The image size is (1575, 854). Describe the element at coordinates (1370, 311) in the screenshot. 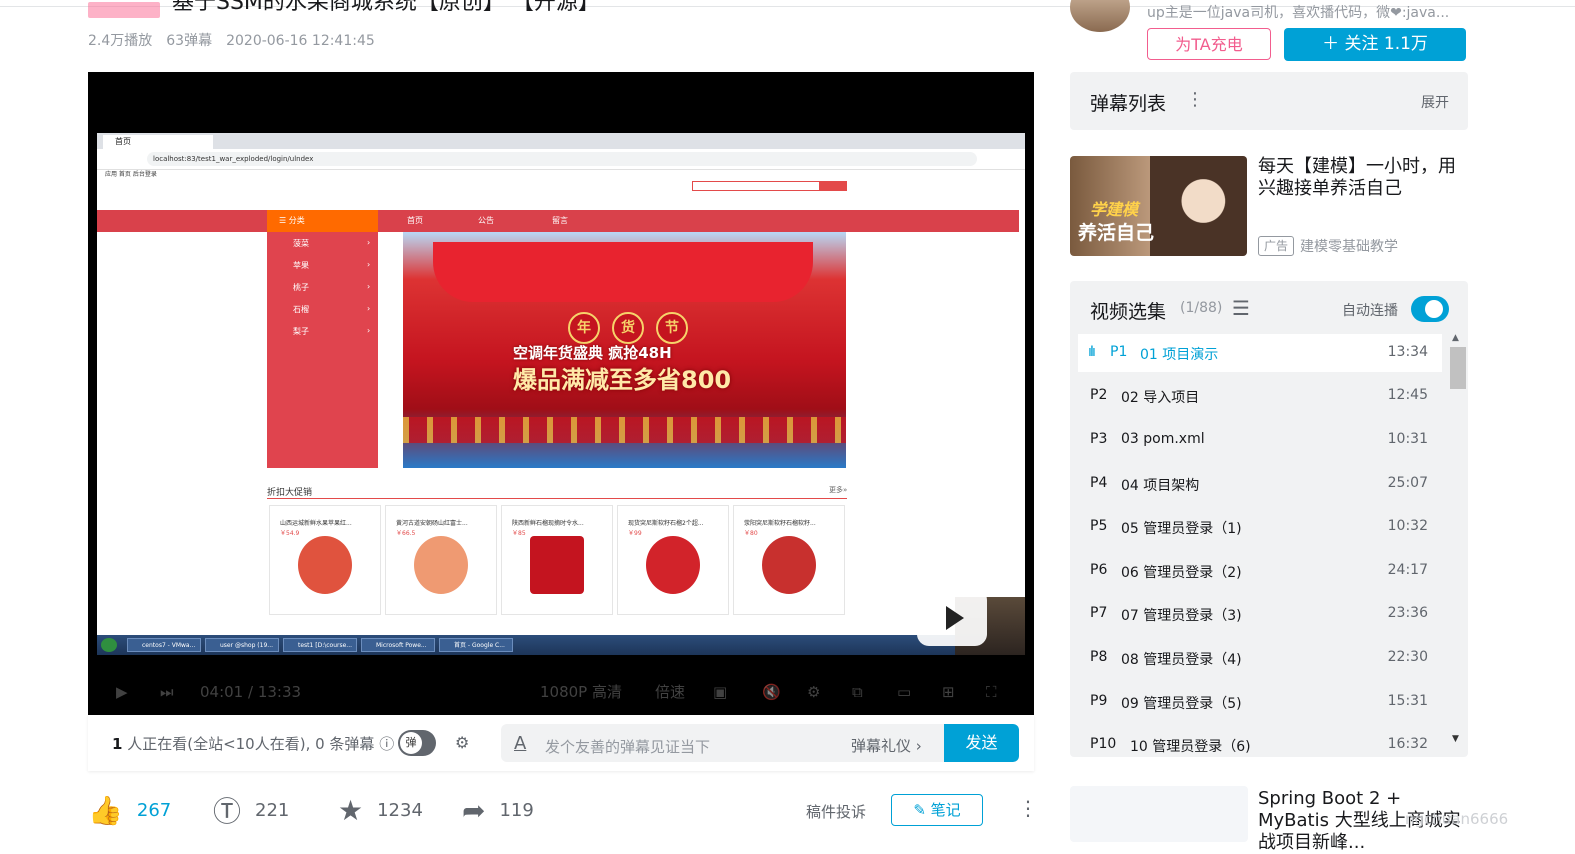

I see `autoplay-label: 自动连播` at that location.